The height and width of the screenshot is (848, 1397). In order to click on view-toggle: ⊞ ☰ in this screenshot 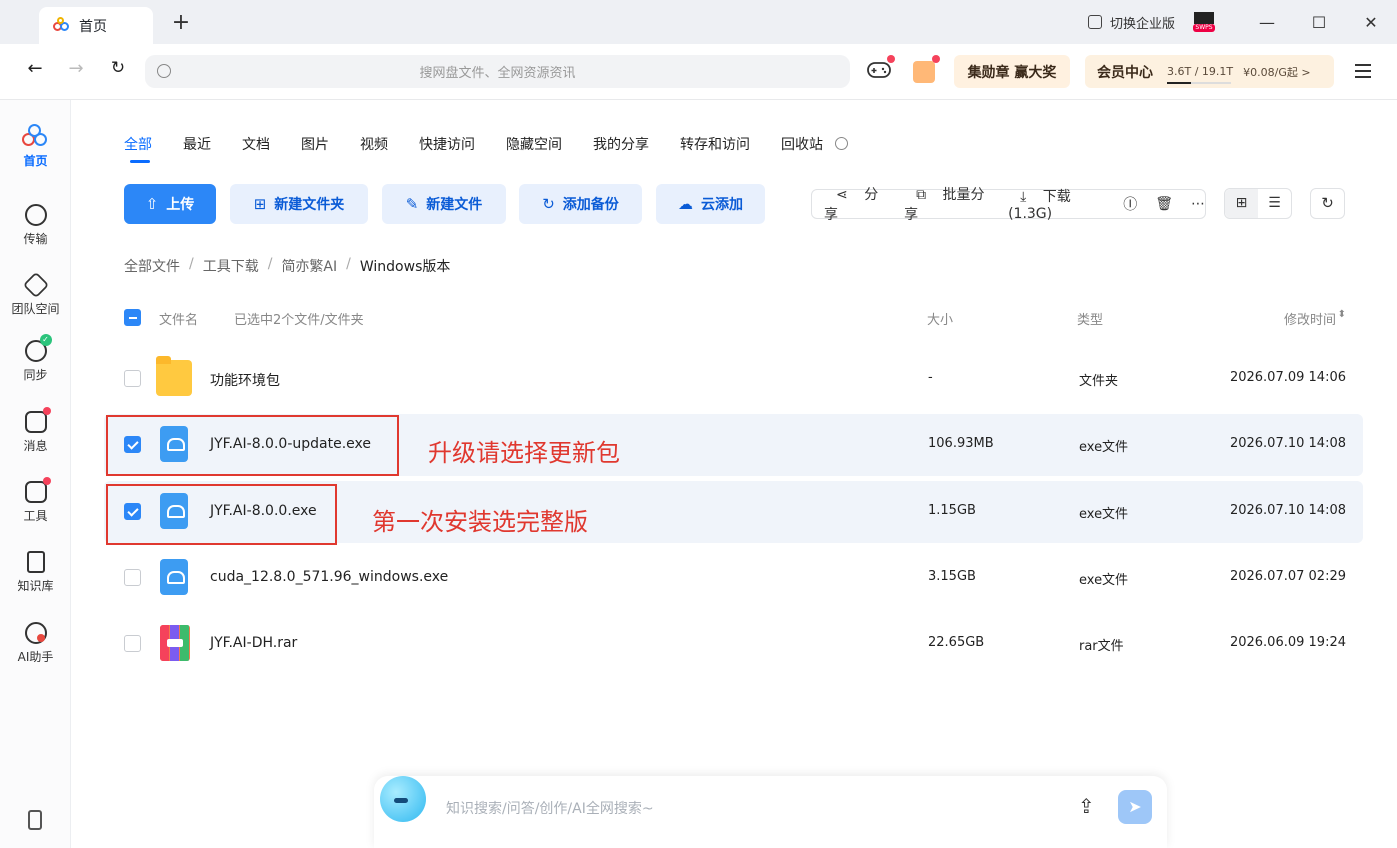, I will do `click(1258, 203)`.